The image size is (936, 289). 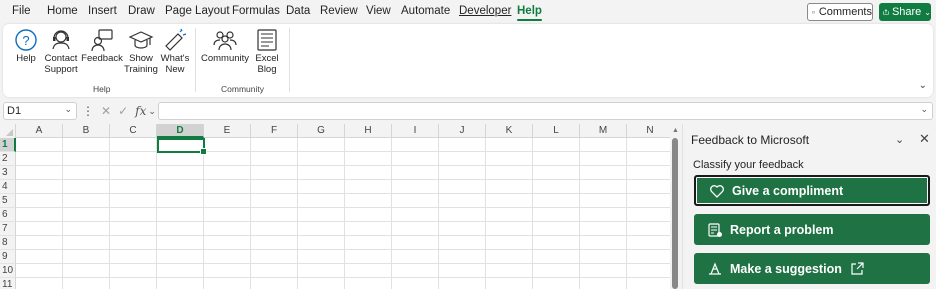 What do you see at coordinates (529, 13) in the screenshot?
I see `tab-help: Help` at bounding box center [529, 13].